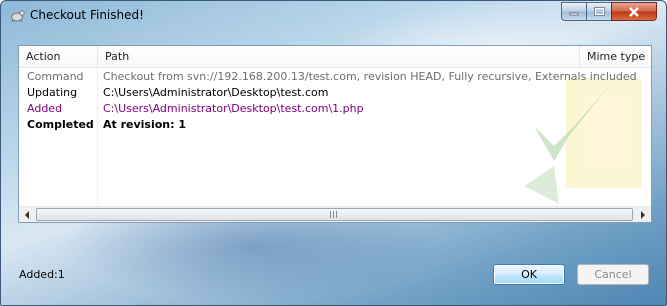 The image size is (667, 306). I want to click on close-icon, so click(634, 11).